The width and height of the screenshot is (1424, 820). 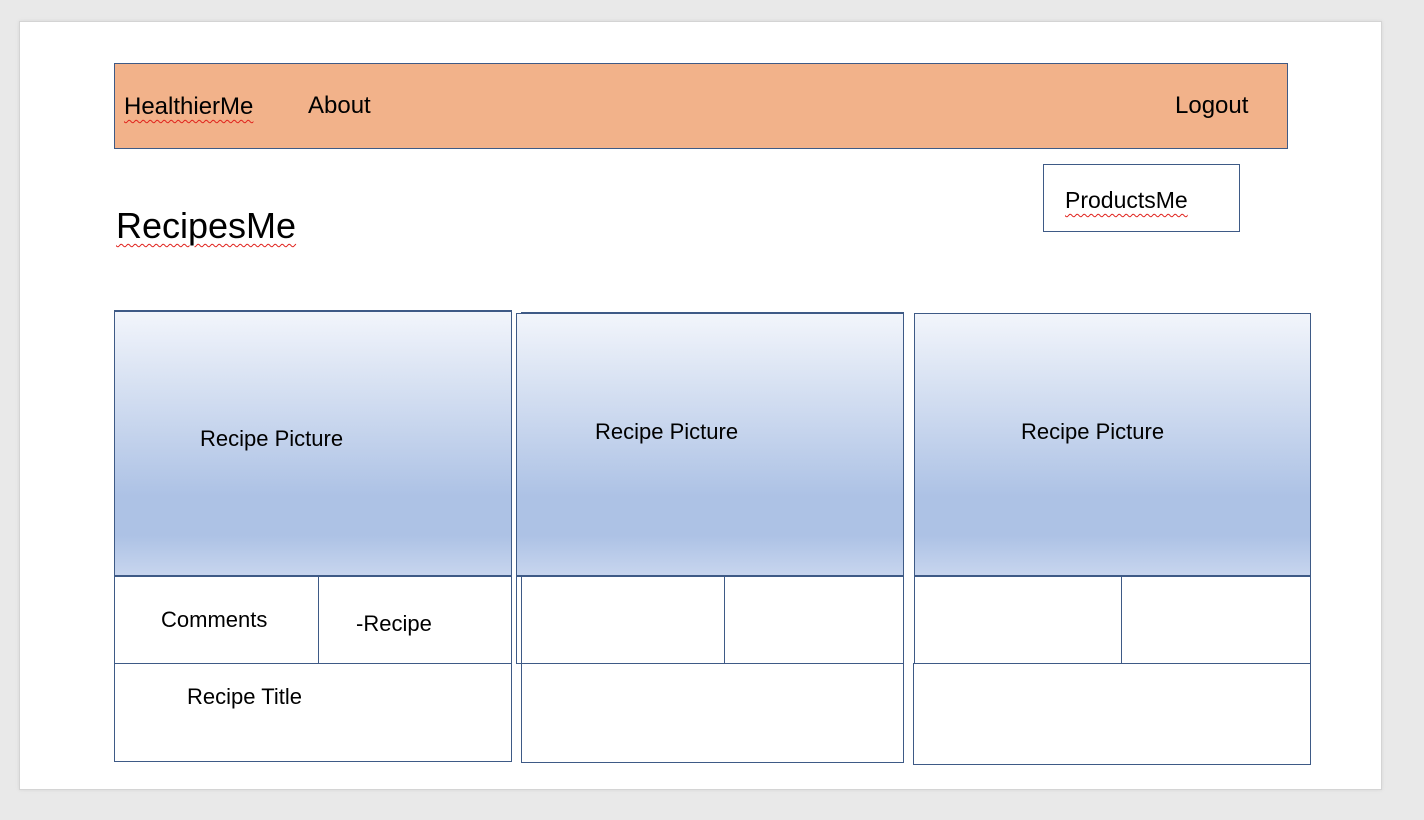 I want to click on logout-link: Logout, so click(x=1211, y=106).